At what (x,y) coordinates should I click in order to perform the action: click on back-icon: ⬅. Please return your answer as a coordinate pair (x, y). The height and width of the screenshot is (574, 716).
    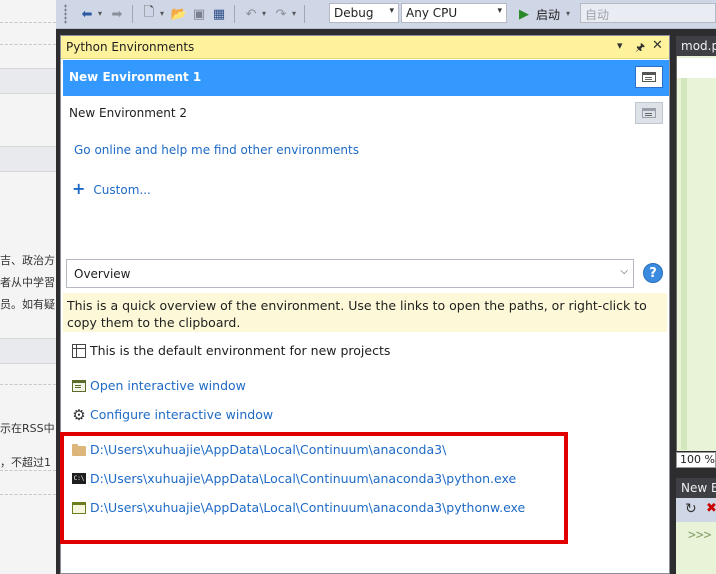
    Looking at the image, I should click on (87, 14).